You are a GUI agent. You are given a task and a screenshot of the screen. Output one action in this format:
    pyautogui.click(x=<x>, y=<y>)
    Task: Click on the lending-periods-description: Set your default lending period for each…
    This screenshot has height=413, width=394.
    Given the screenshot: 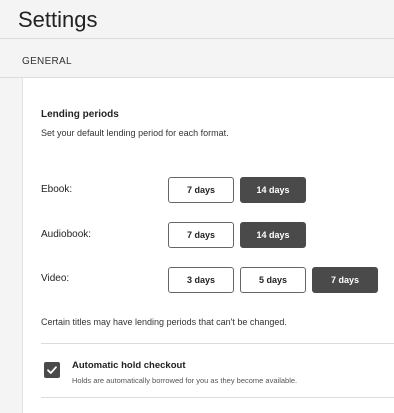 What is the action you would take?
    pyautogui.click(x=135, y=133)
    